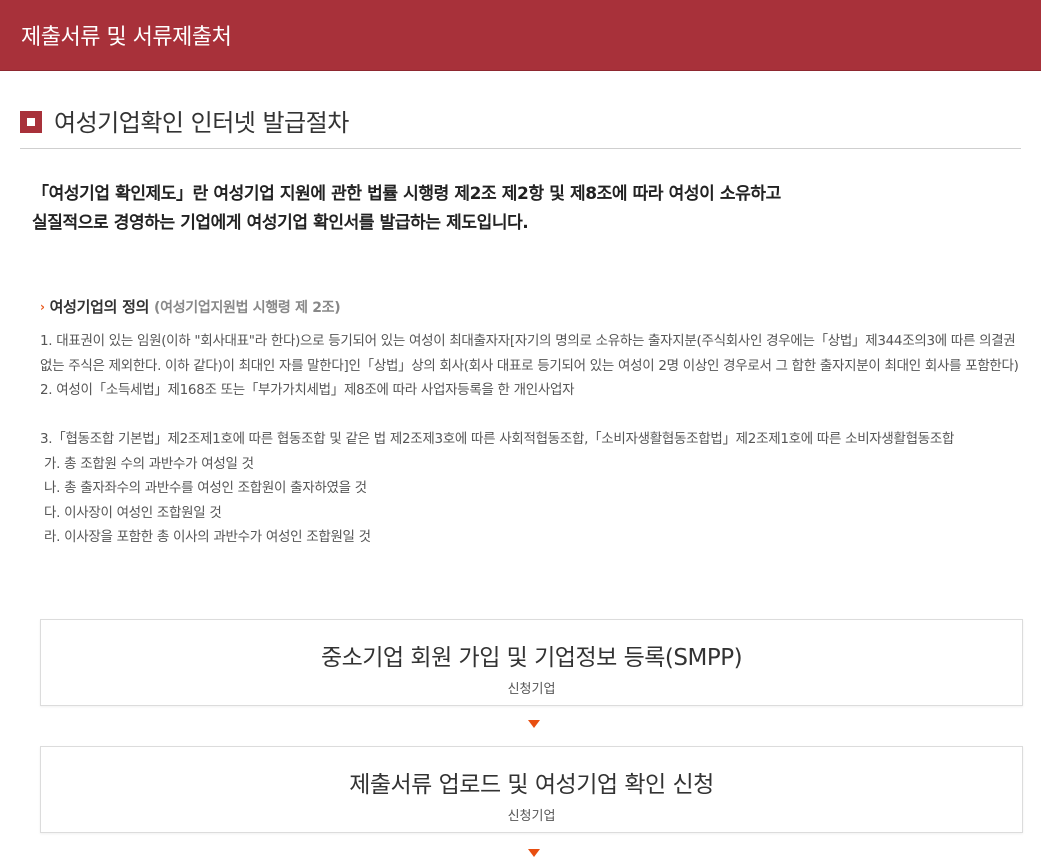 Image resolution: width=1041 pixels, height=865 pixels. I want to click on step-name: 제출서류 업로드 및 여성기업 확인 신청, so click(531, 785).